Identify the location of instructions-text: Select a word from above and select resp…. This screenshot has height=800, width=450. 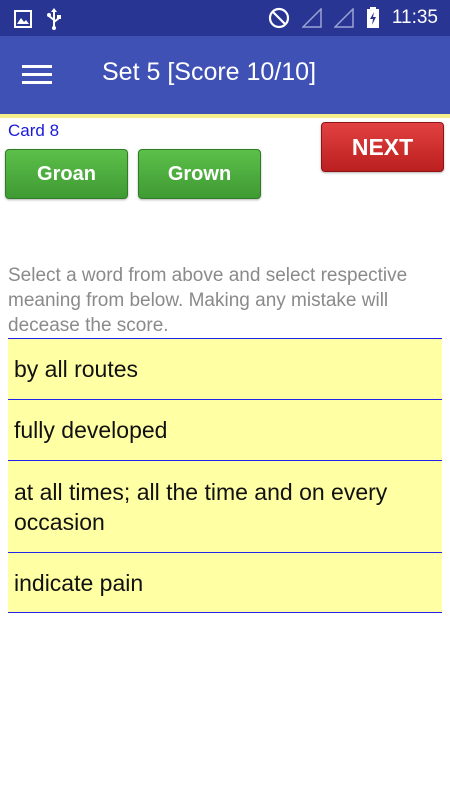
(208, 300).